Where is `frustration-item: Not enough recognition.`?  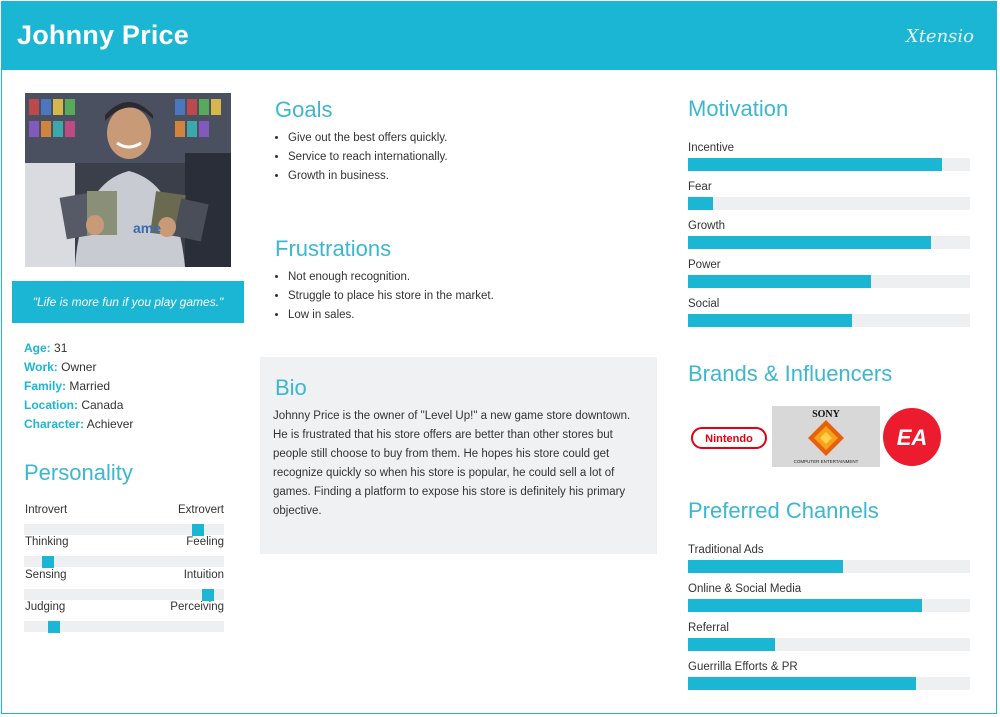
frustration-item: Not enough recognition. is located at coordinates (391, 277).